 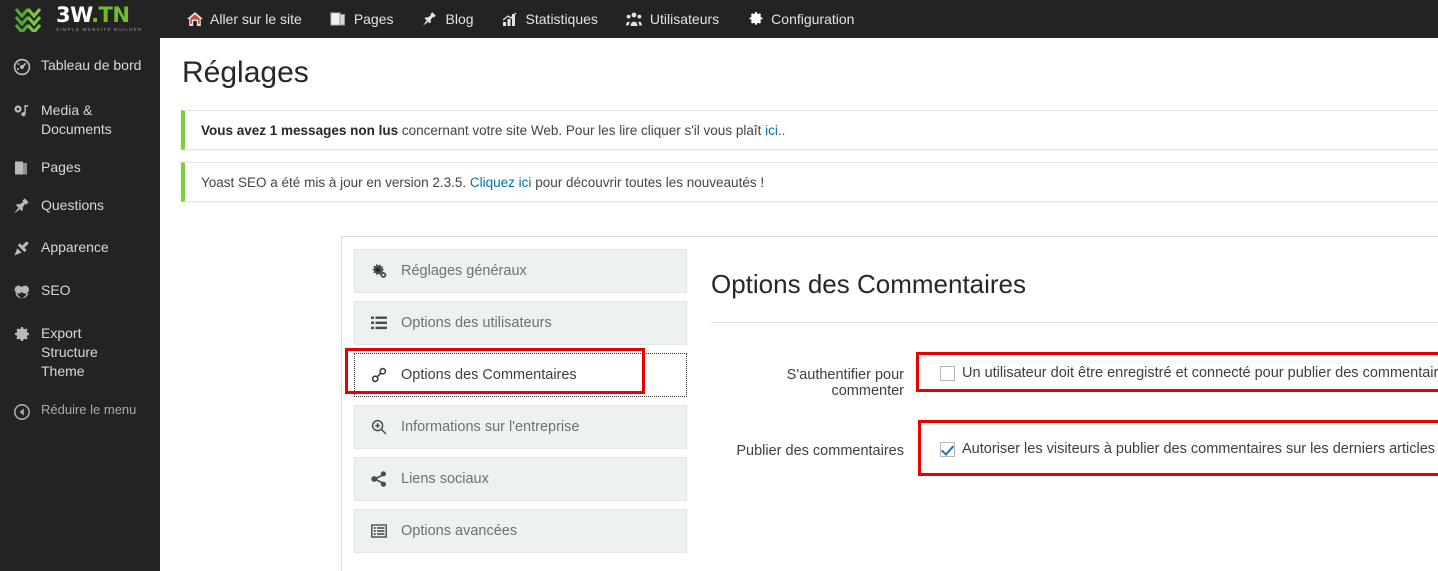 I want to click on sidebar-item-apparence: Apparence, so click(x=80, y=246).